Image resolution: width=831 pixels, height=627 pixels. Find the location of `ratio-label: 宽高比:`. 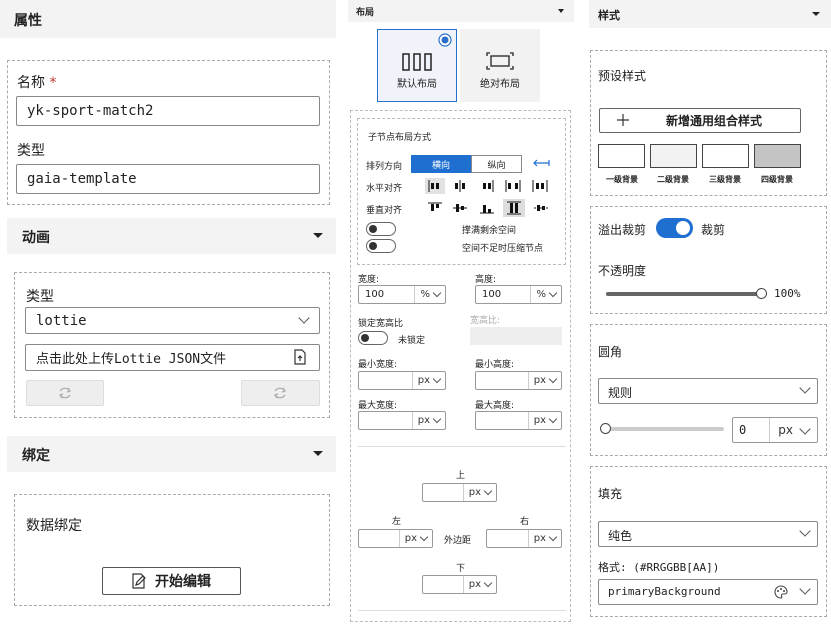

ratio-label: 宽高比: is located at coordinates (485, 321).